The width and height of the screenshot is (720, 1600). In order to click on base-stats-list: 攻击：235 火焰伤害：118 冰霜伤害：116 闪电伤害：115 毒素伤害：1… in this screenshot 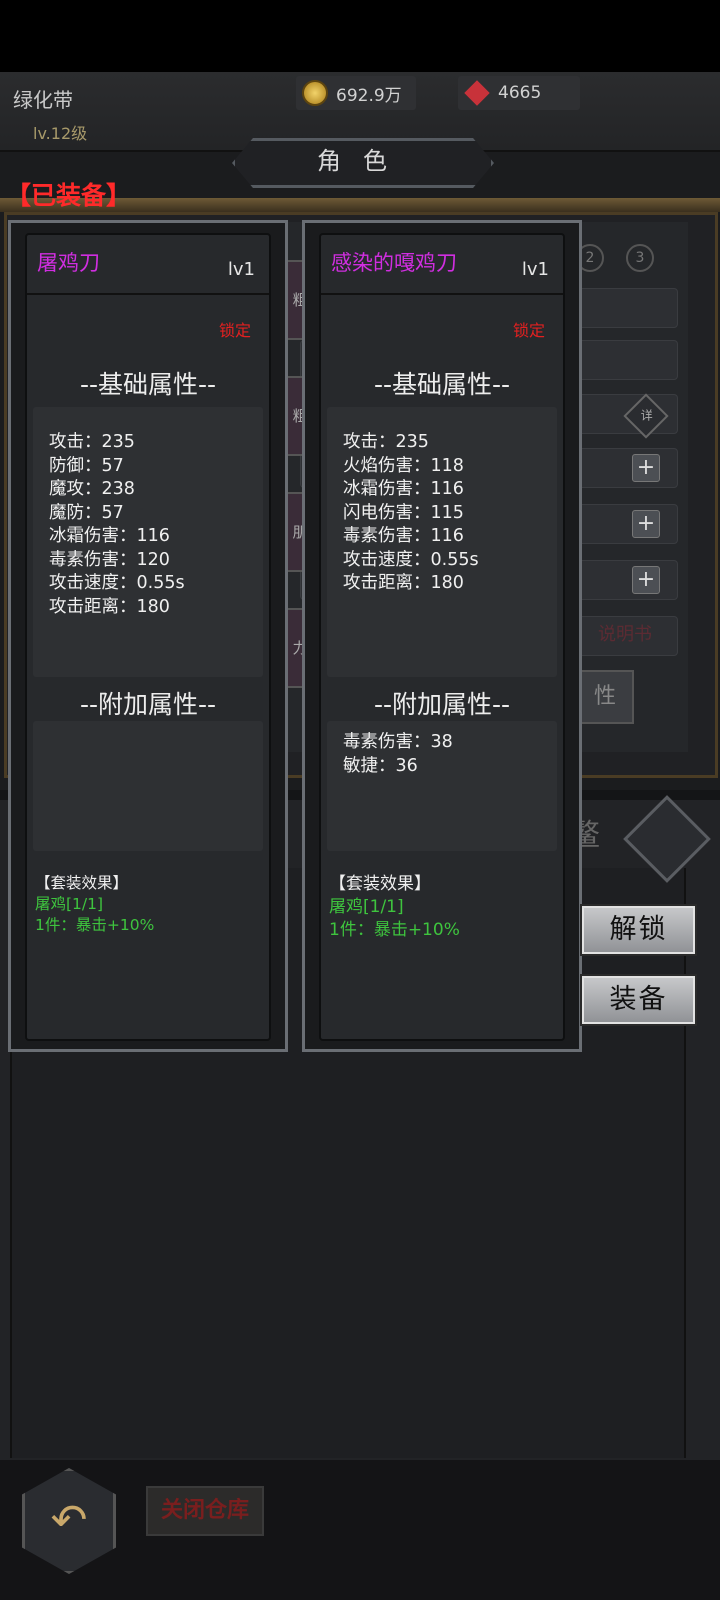, I will do `click(411, 513)`.